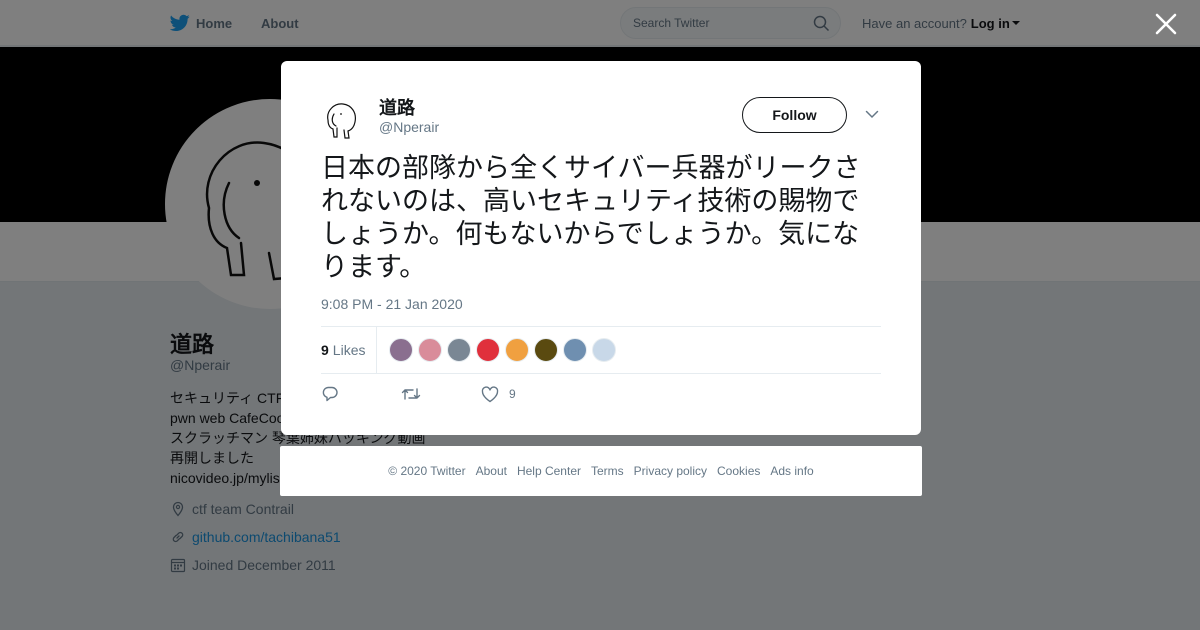  I want to click on footer-copyright: © 2020 Twitter, so click(427, 471).